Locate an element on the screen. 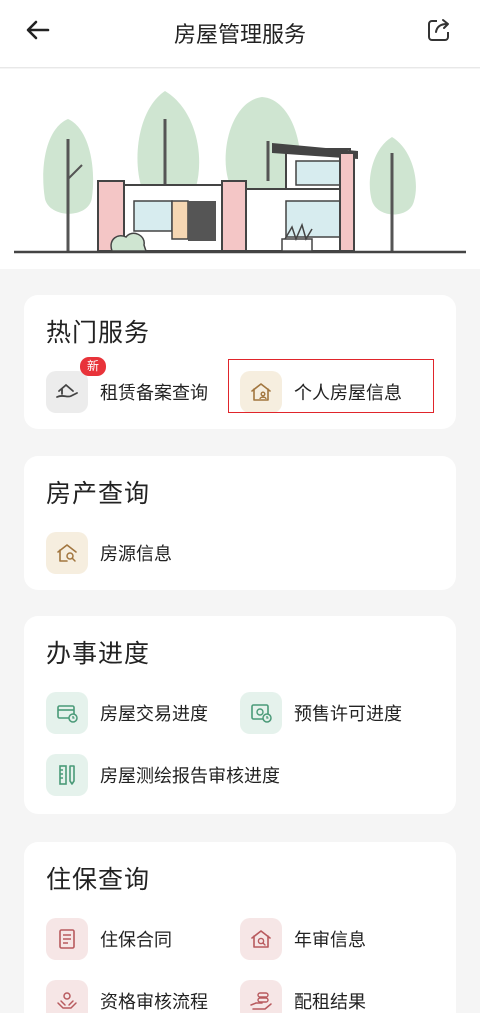 Image resolution: width=480 pixels, height=1013 pixels. rental-filing-query-label: 租赁备案查询 is located at coordinates (154, 393).